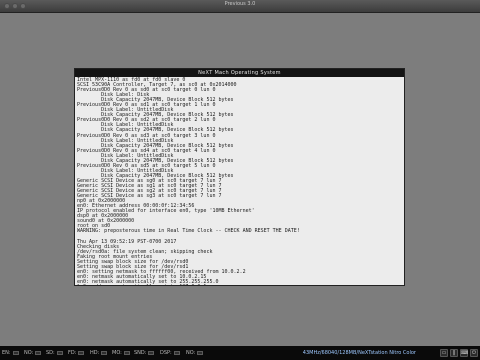 Image resolution: width=480 pixels, height=360 pixels. What do you see at coordinates (459, 353) in the screenshot?
I see `status-icons: ▭ ‖ ⌨ ⏻` at bounding box center [459, 353].